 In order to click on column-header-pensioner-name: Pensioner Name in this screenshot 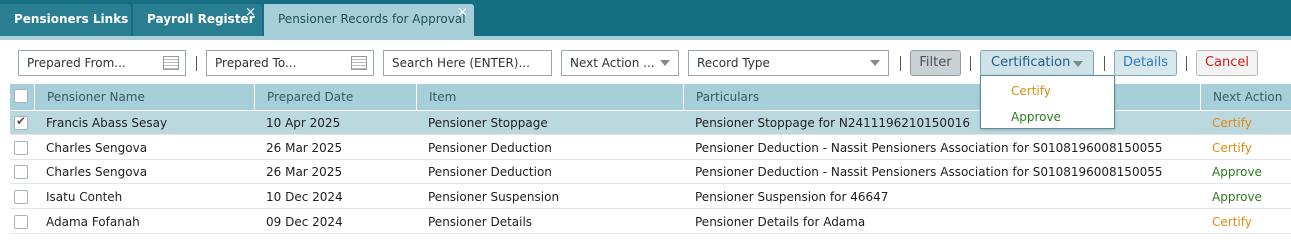, I will do `click(144, 97)`.